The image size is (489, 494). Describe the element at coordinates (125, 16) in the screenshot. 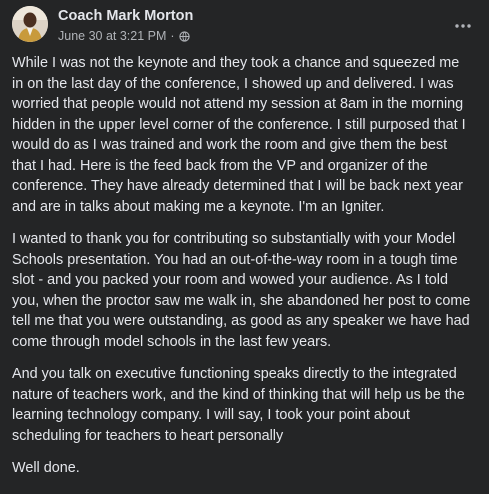

I see `author-name: Coach Mark Morton` at that location.